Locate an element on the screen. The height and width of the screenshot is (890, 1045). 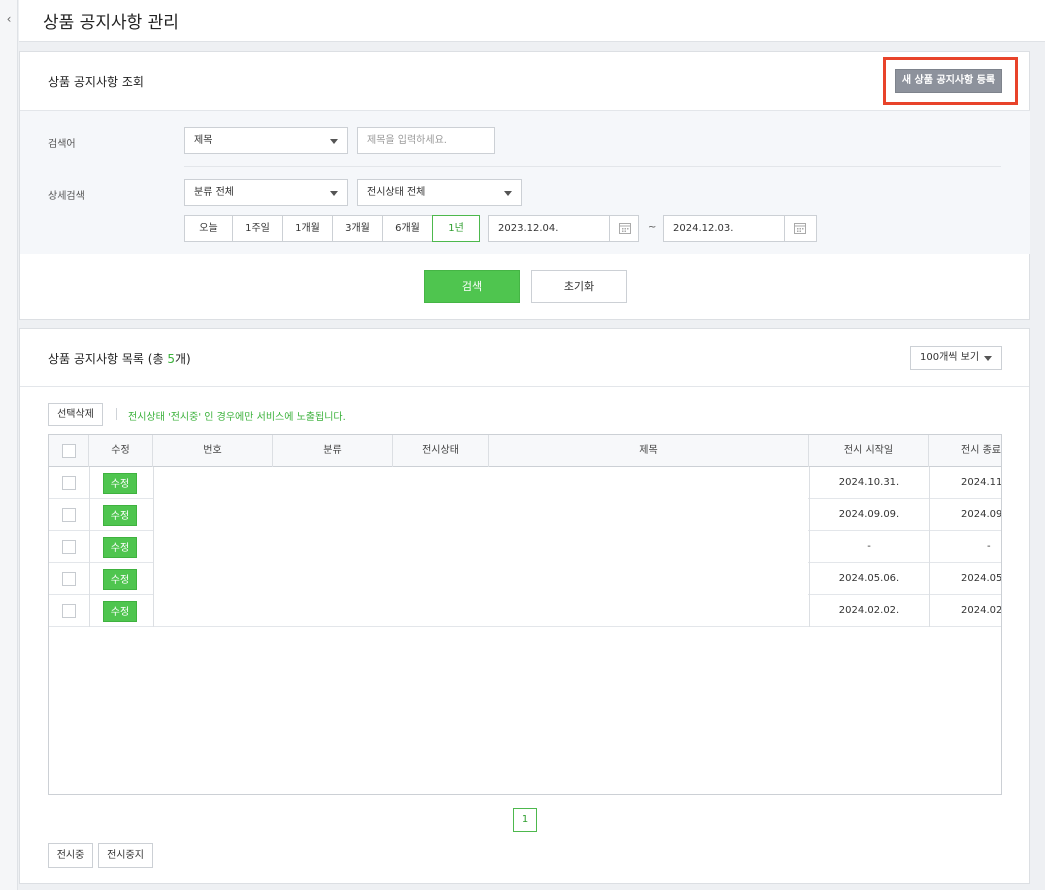
col-status: 전시상태 is located at coordinates (441, 451).